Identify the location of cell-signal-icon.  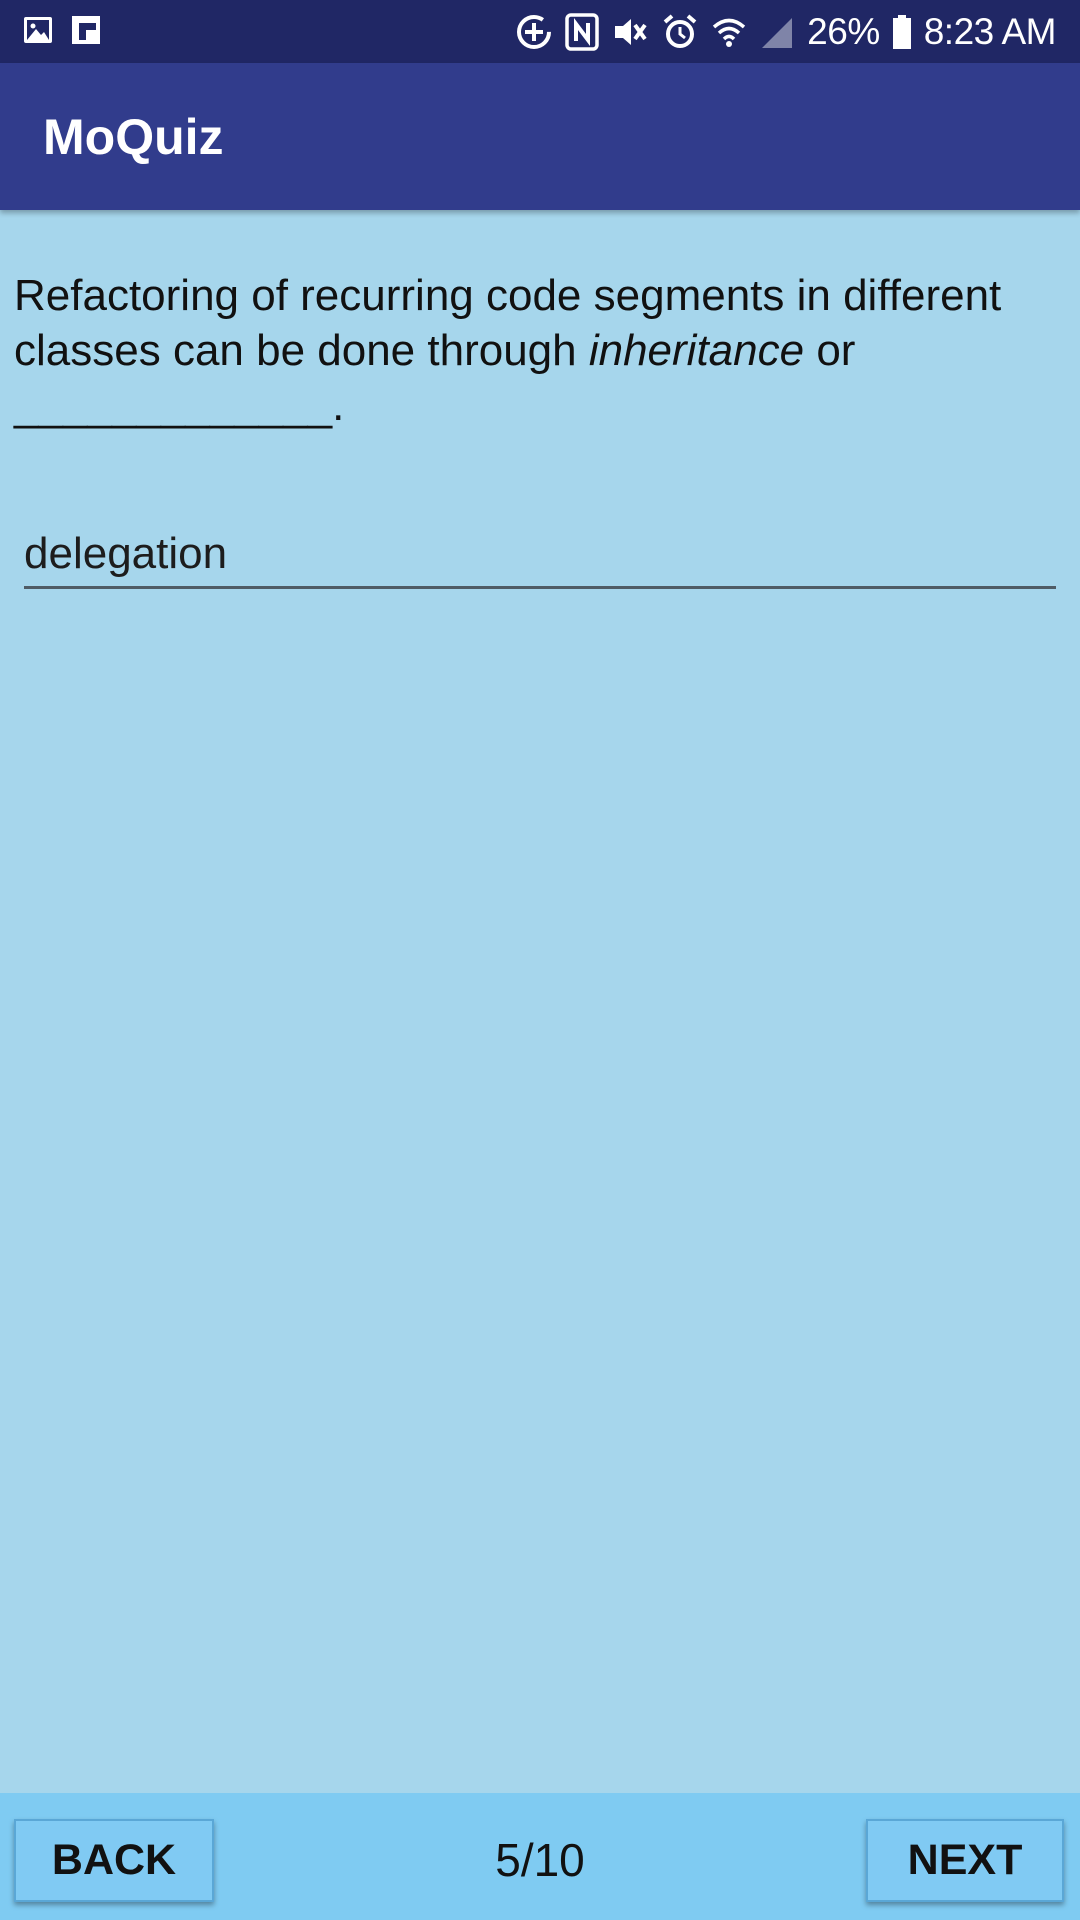
(777, 32).